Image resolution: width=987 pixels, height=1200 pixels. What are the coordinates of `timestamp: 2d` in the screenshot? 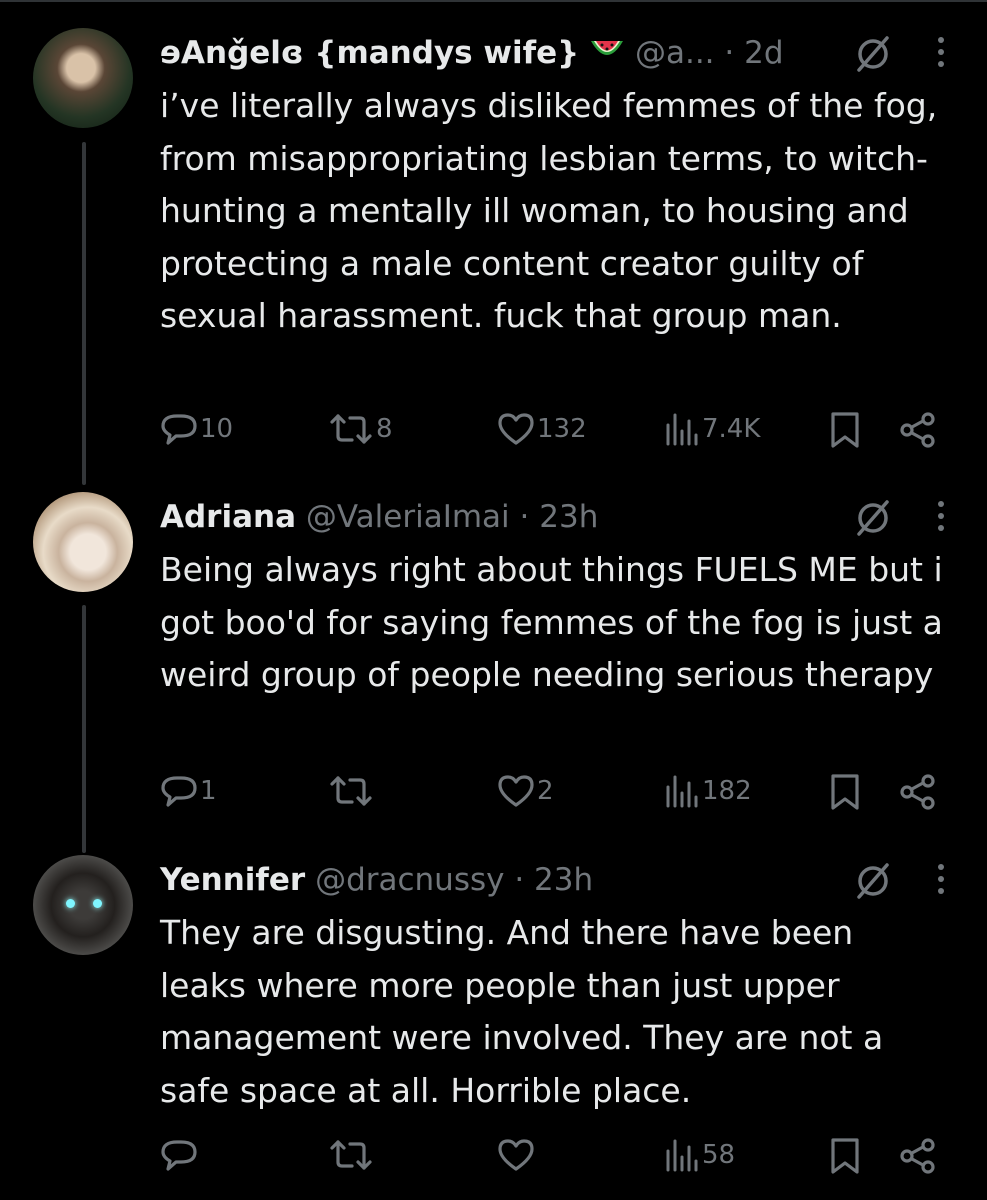 It's located at (763, 53).